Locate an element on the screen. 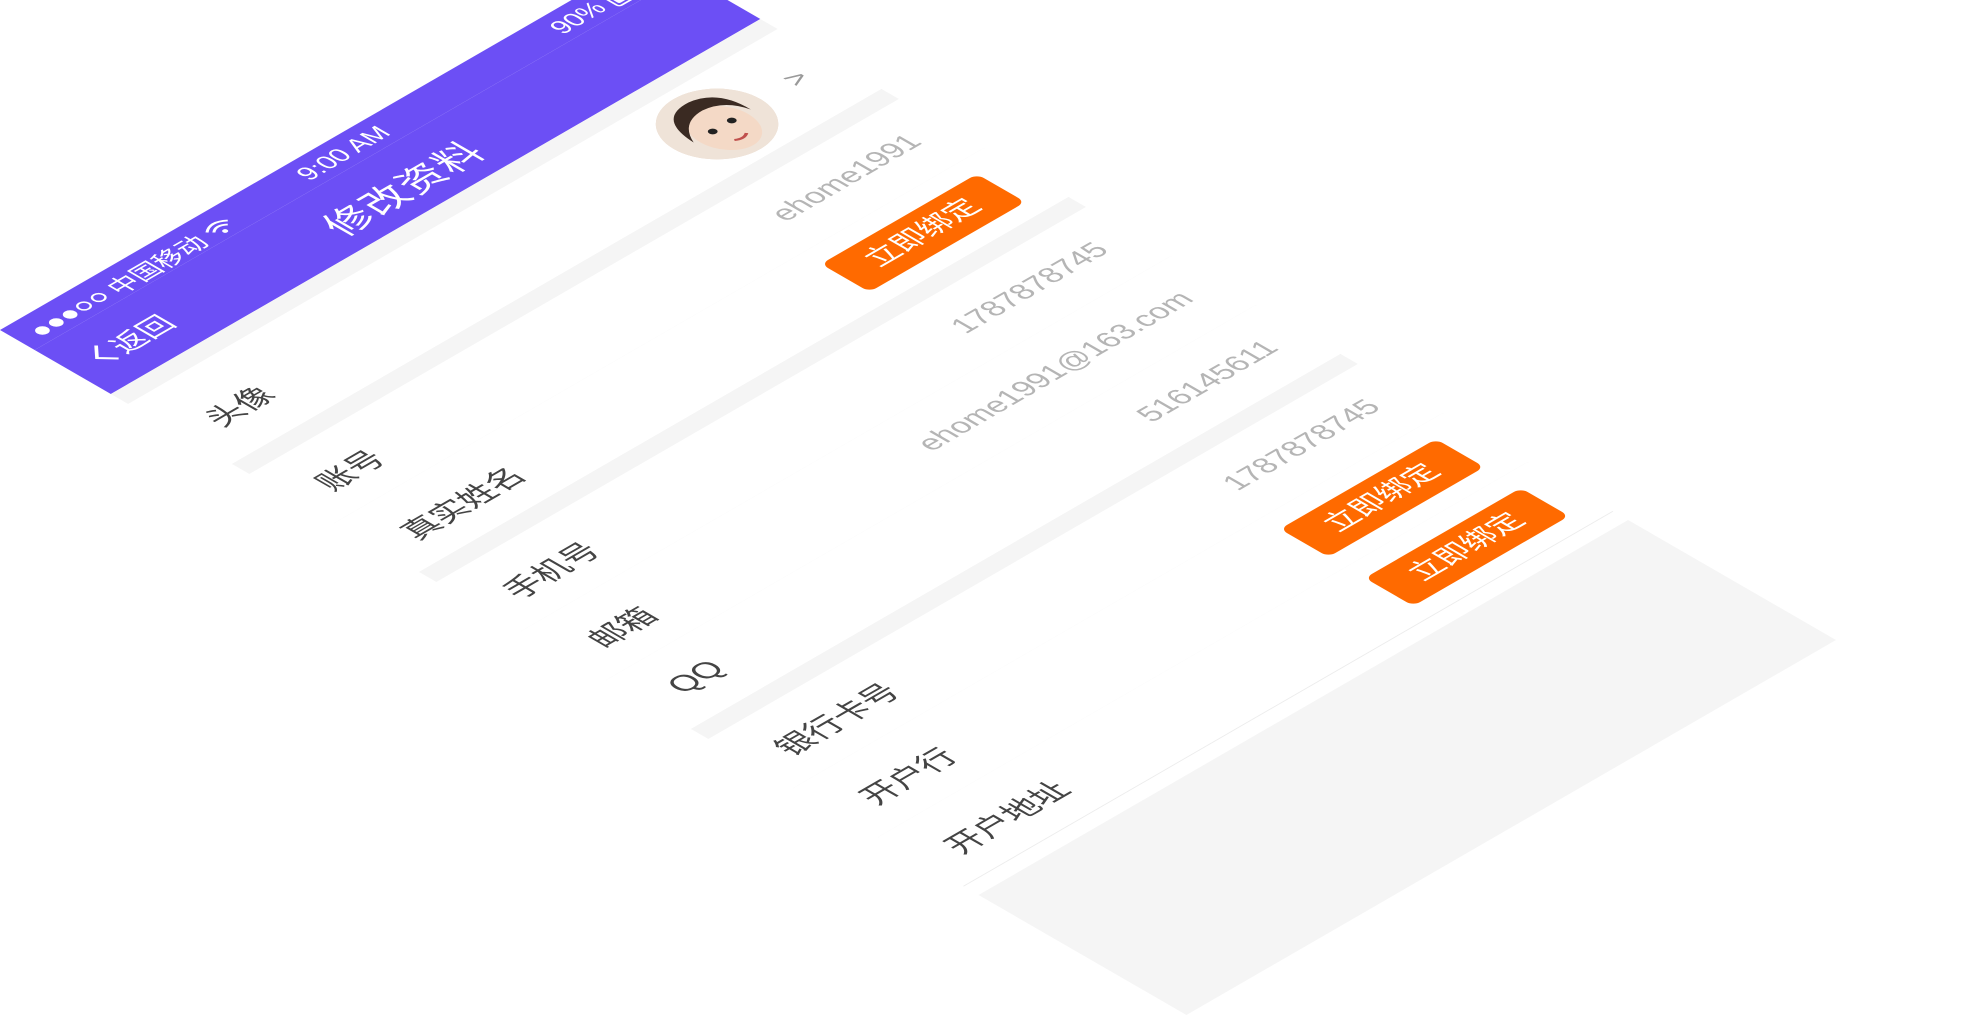 Image resolution: width=1974 pixels, height=1015 pixels. row-label: 账号 is located at coordinates (351, 470).